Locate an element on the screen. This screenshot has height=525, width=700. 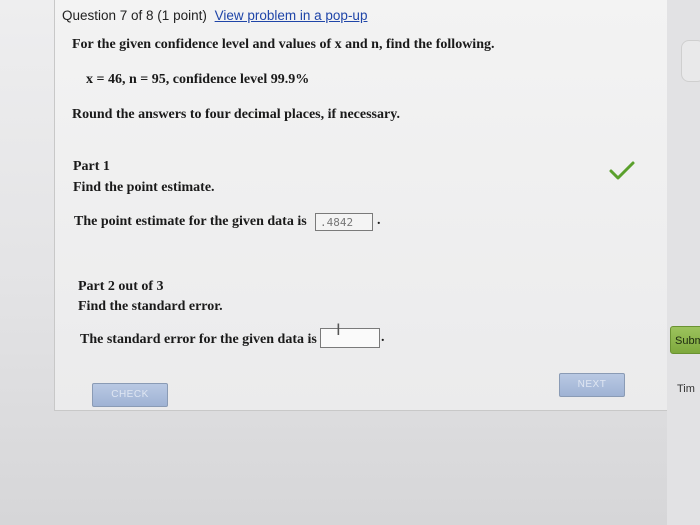
part2-statement: The standard error for the given data is is located at coordinates (198, 339).